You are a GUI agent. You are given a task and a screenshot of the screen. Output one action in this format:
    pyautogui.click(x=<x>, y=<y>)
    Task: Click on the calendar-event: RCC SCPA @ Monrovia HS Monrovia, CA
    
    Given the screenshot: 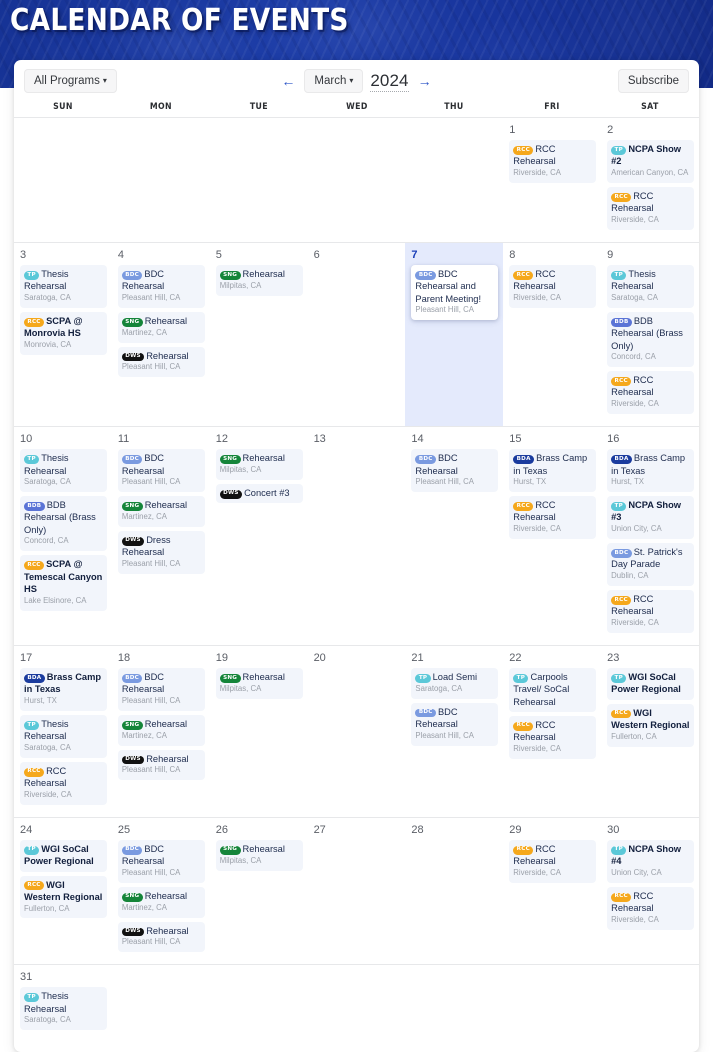 What is the action you would take?
    pyautogui.click(x=63, y=333)
    